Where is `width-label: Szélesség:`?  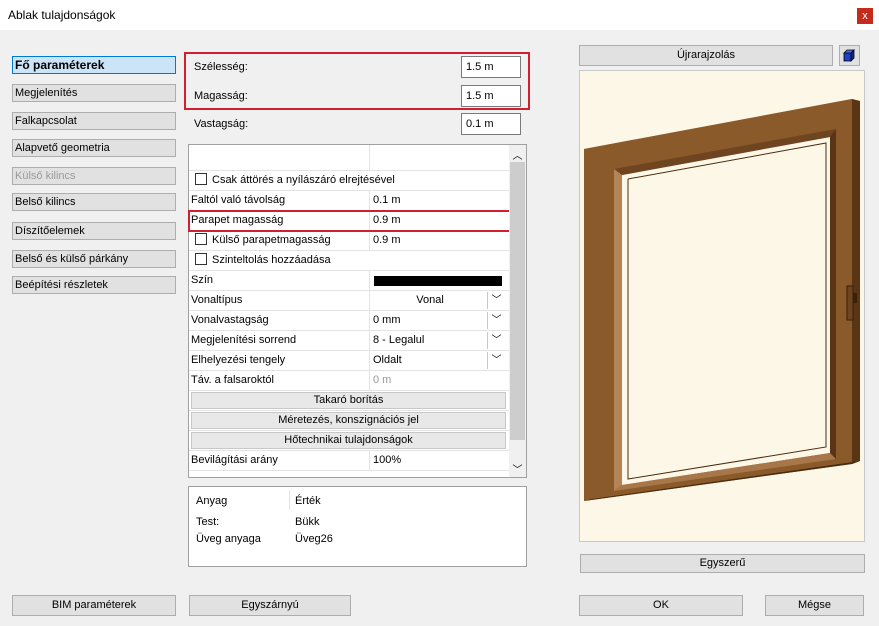 width-label: Szélesség: is located at coordinates (221, 67).